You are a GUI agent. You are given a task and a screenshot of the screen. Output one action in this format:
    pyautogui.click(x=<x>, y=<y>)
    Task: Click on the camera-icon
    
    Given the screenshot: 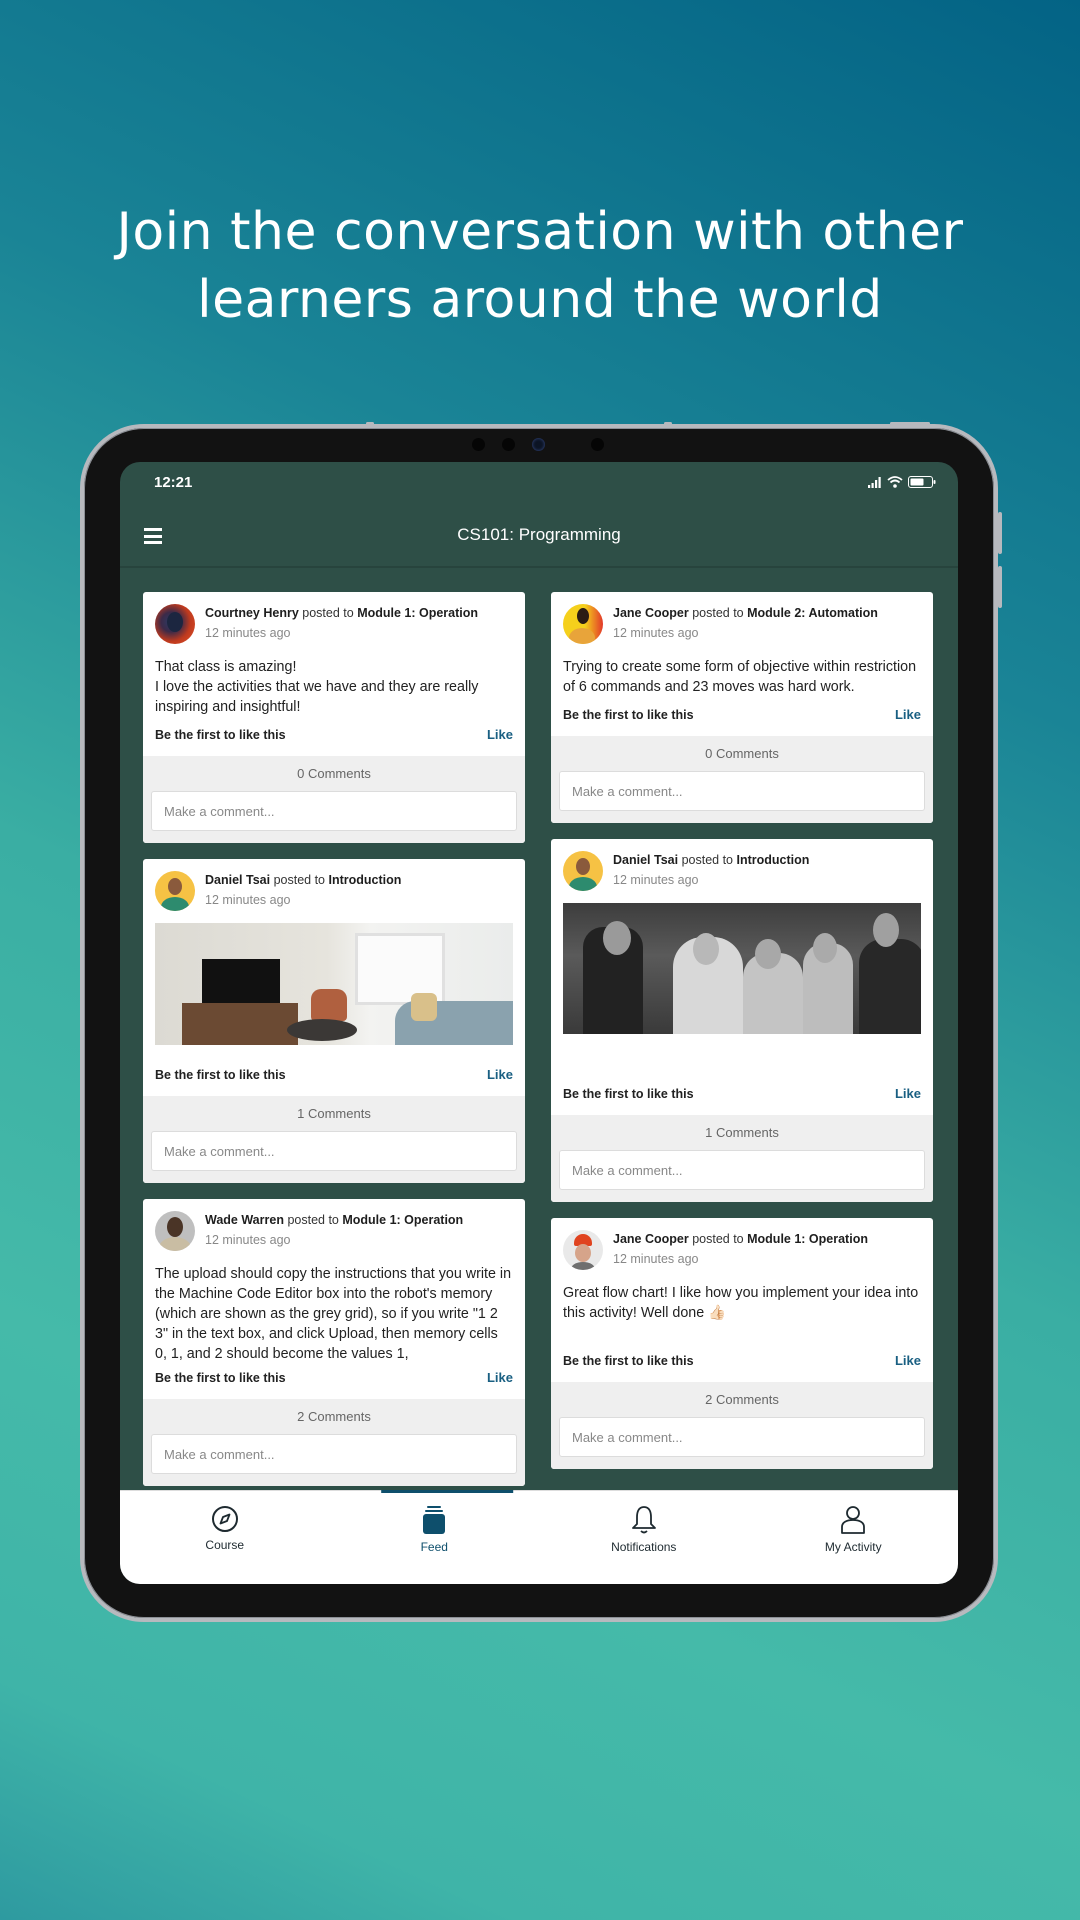 What is the action you would take?
    pyautogui.click(x=538, y=444)
    